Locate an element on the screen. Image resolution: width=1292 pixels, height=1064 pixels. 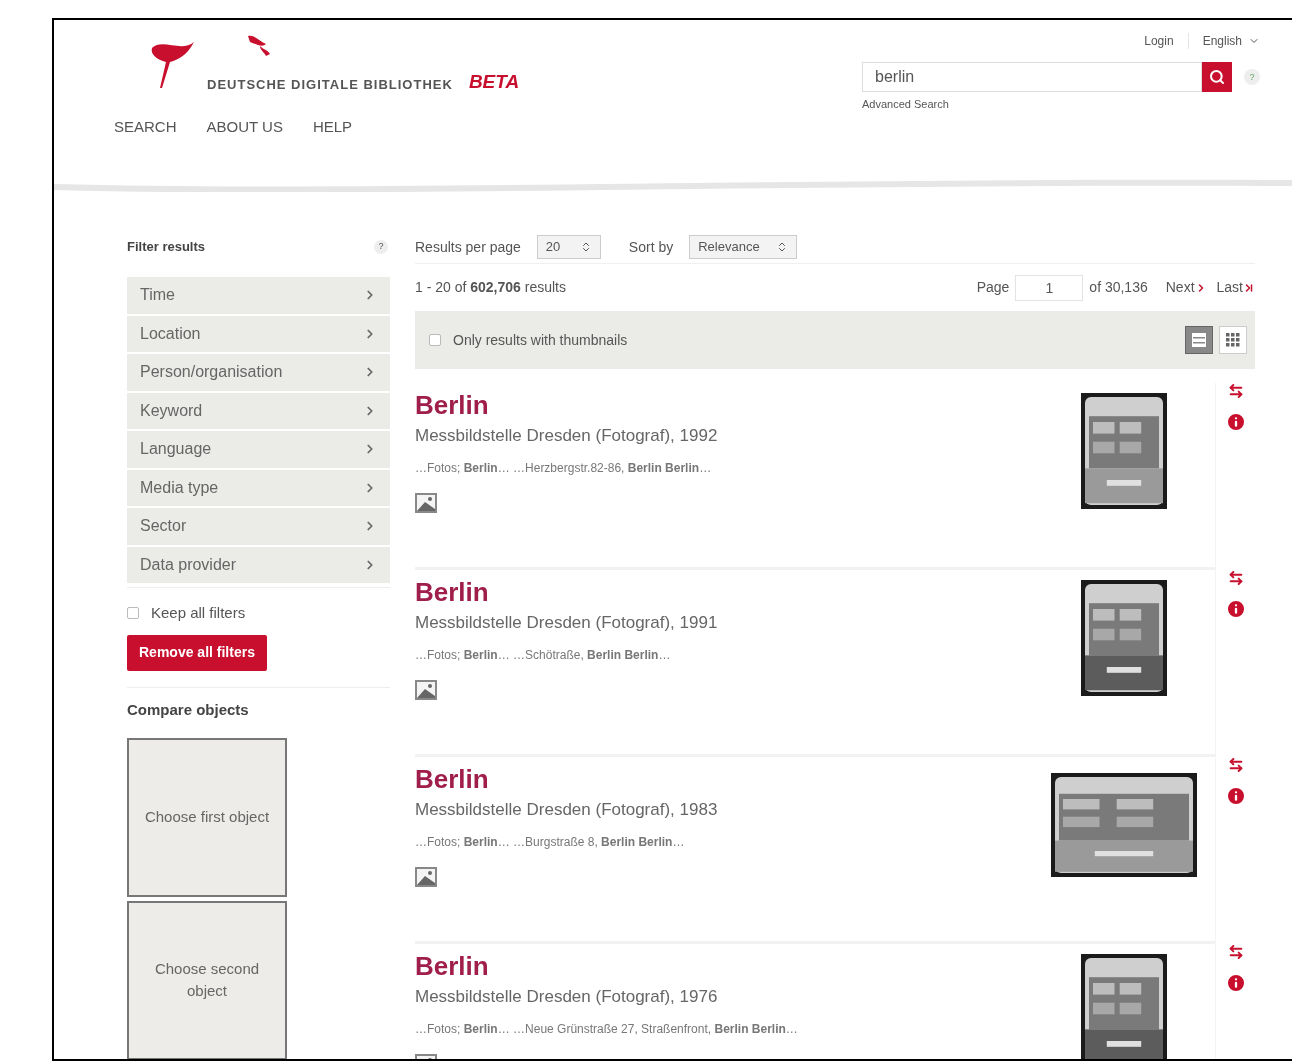
help-button: ? is located at coordinates (381, 247).